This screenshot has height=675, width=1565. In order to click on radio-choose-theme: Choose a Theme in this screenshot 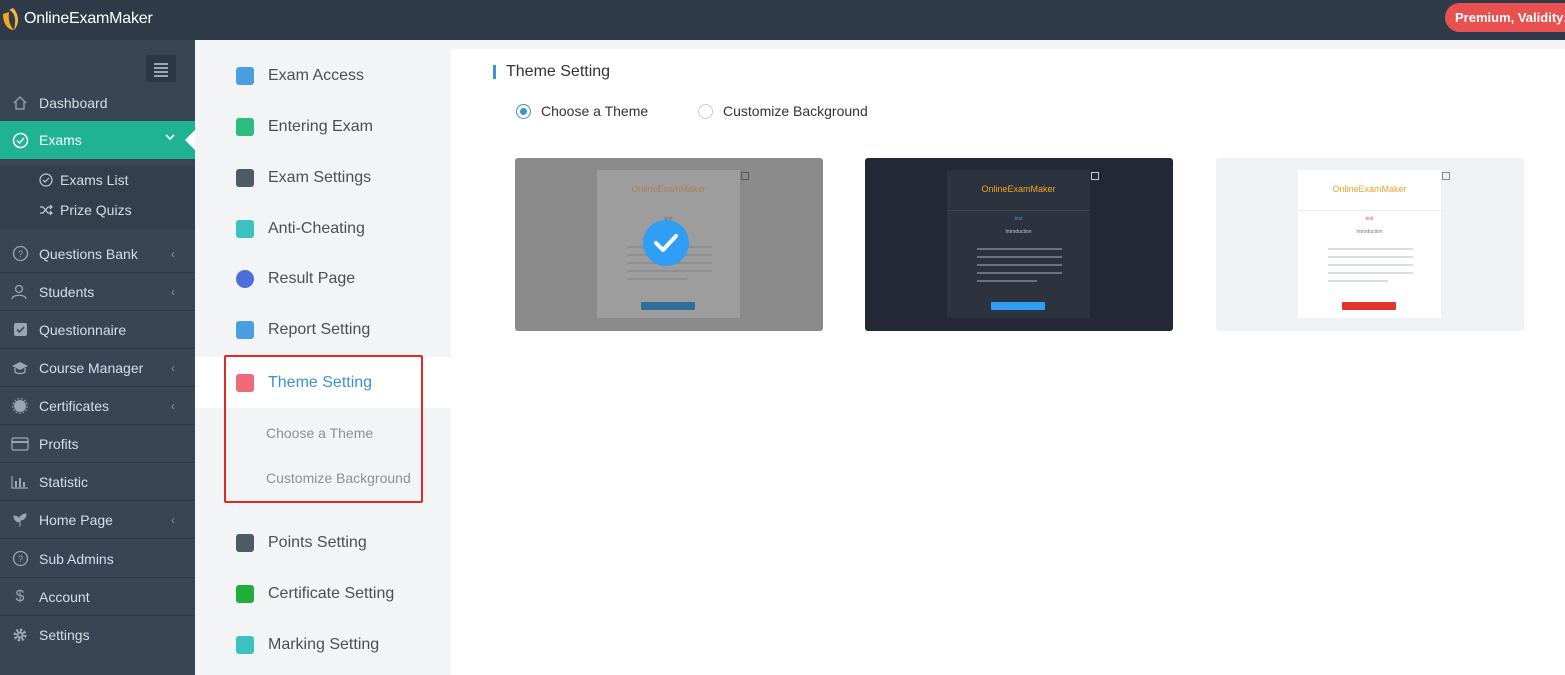, I will do `click(582, 111)`.